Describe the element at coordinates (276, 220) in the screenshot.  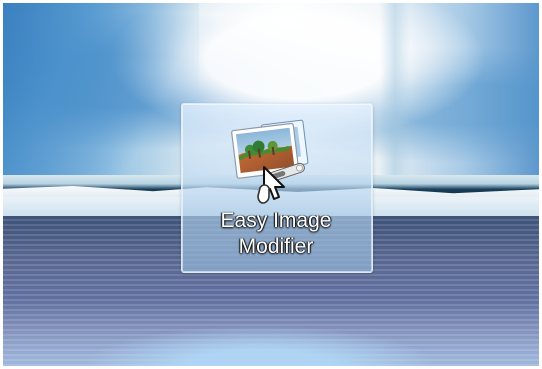
I see `icon-label-line-1: Easy Image` at that location.